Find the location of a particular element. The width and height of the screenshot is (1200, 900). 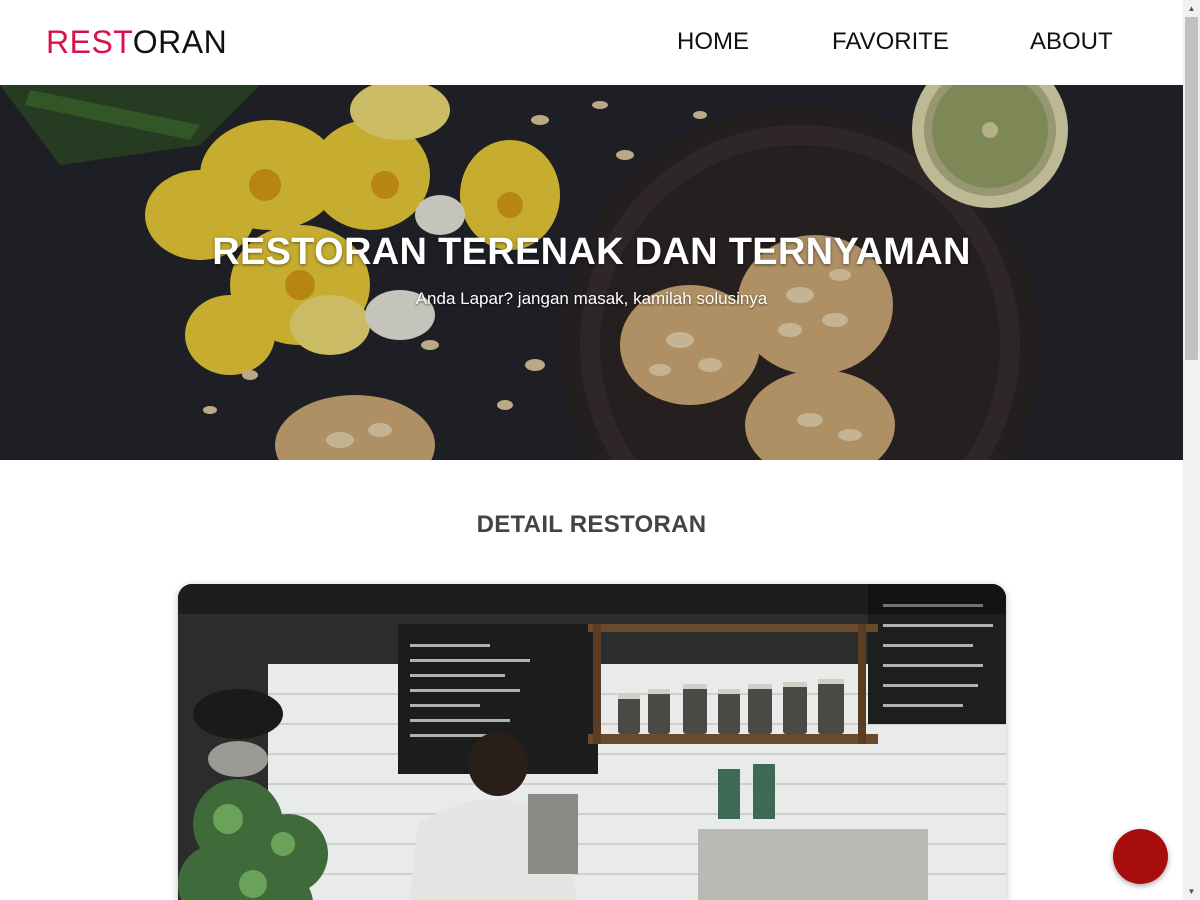

brand-logo: RESTORAN is located at coordinates (136, 42).